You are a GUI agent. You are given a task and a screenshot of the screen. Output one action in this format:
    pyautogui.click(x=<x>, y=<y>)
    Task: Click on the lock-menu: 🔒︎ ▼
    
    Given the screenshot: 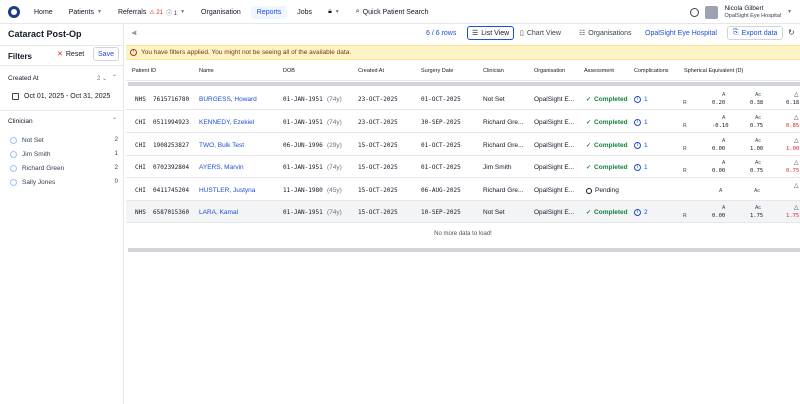 What is the action you would take?
    pyautogui.click(x=334, y=12)
    